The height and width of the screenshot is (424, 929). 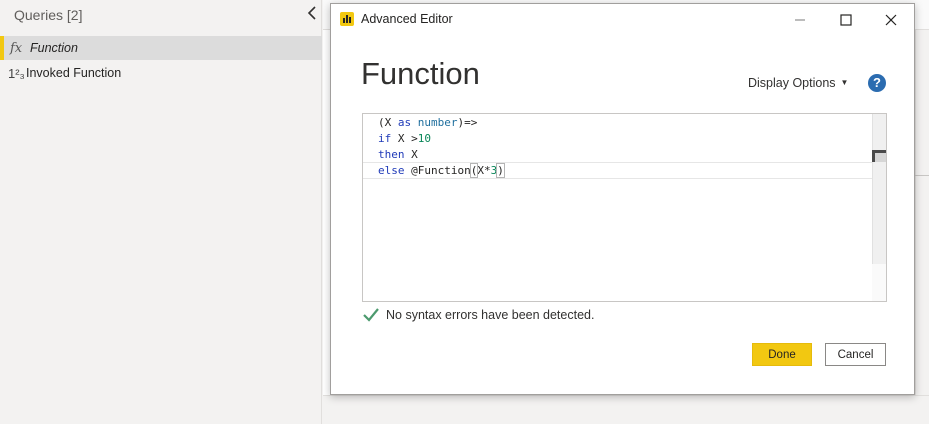 What do you see at coordinates (48, 15) in the screenshot?
I see `queries-header: Queries [2]` at bounding box center [48, 15].